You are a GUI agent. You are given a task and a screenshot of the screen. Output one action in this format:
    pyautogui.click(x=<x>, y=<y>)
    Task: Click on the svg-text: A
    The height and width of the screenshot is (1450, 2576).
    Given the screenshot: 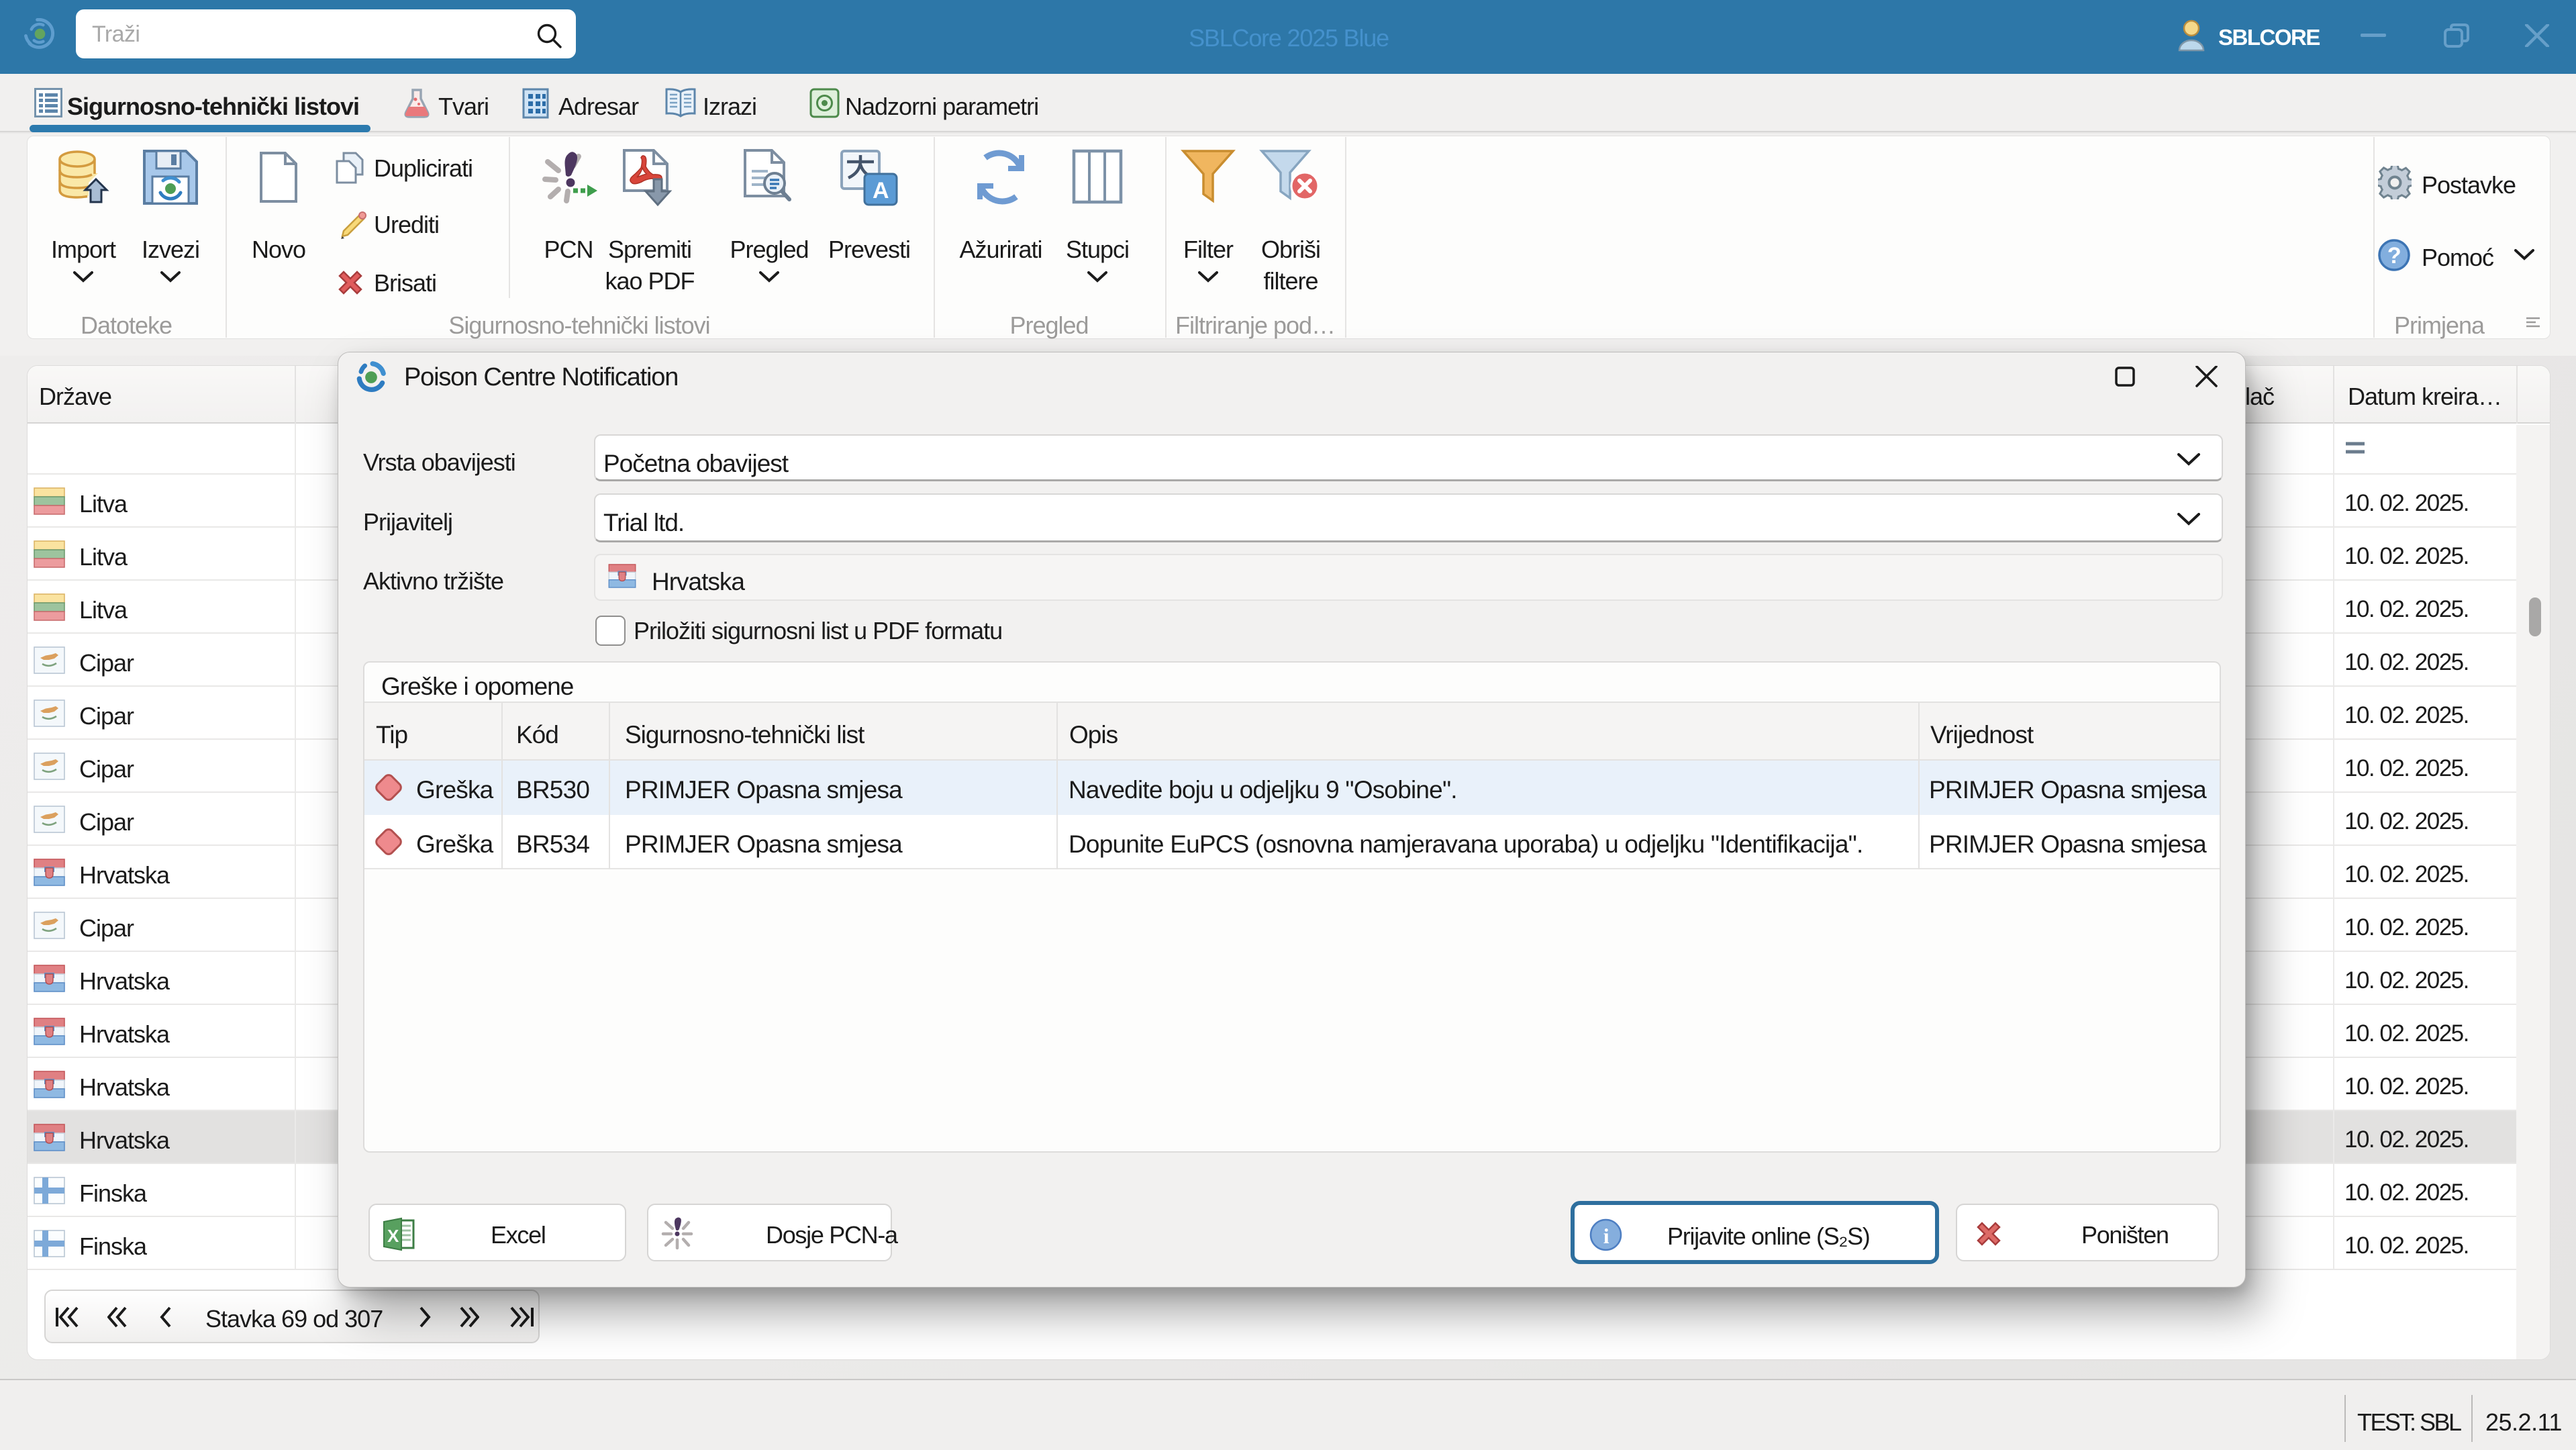 What is the action you would take?
    pyautogui.click(x=881, y=190)
    